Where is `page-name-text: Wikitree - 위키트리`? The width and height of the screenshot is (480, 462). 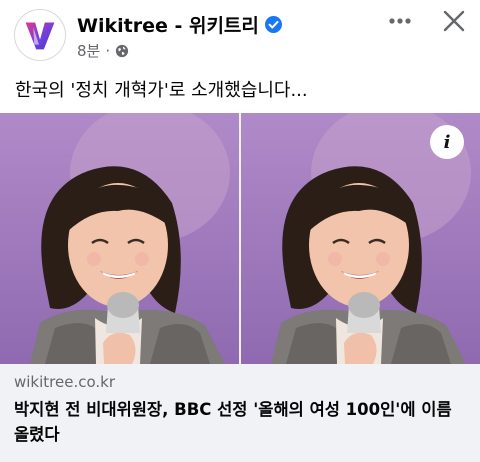 page-name-text: Wikitree - 위키트리 is located at coordinates (168, 24).